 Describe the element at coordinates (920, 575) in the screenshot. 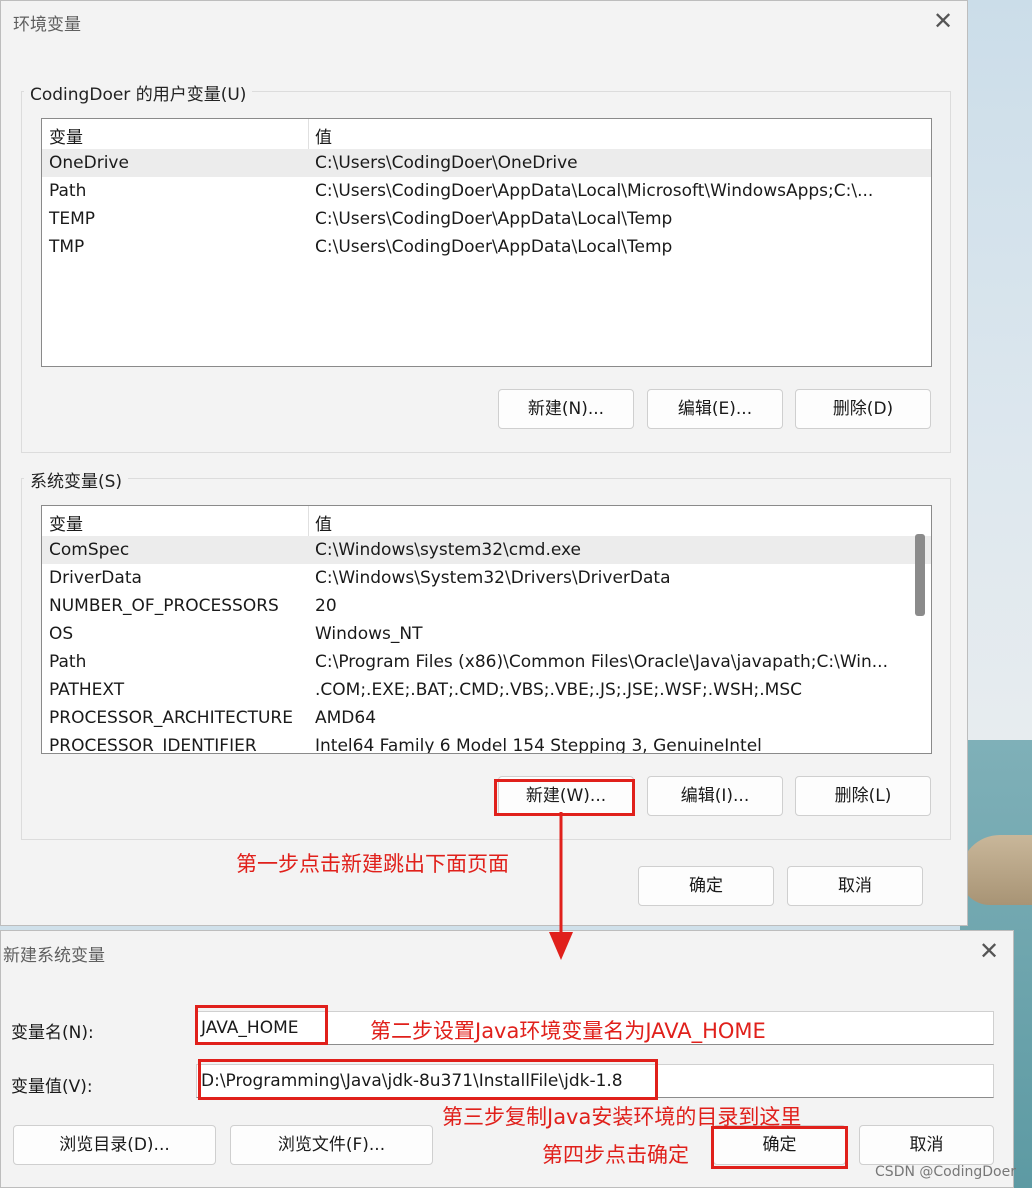

I see `scrollbar-thumb` at that location.